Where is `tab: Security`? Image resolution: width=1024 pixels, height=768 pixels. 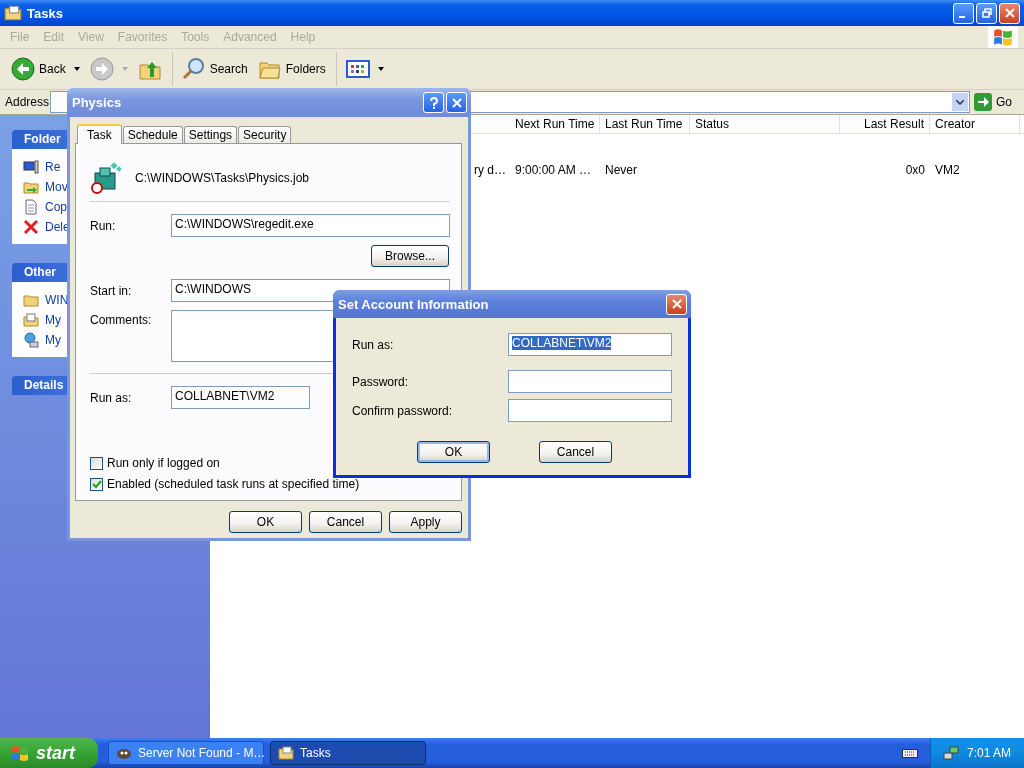
tab: Security is located at coordinates (265, 134).